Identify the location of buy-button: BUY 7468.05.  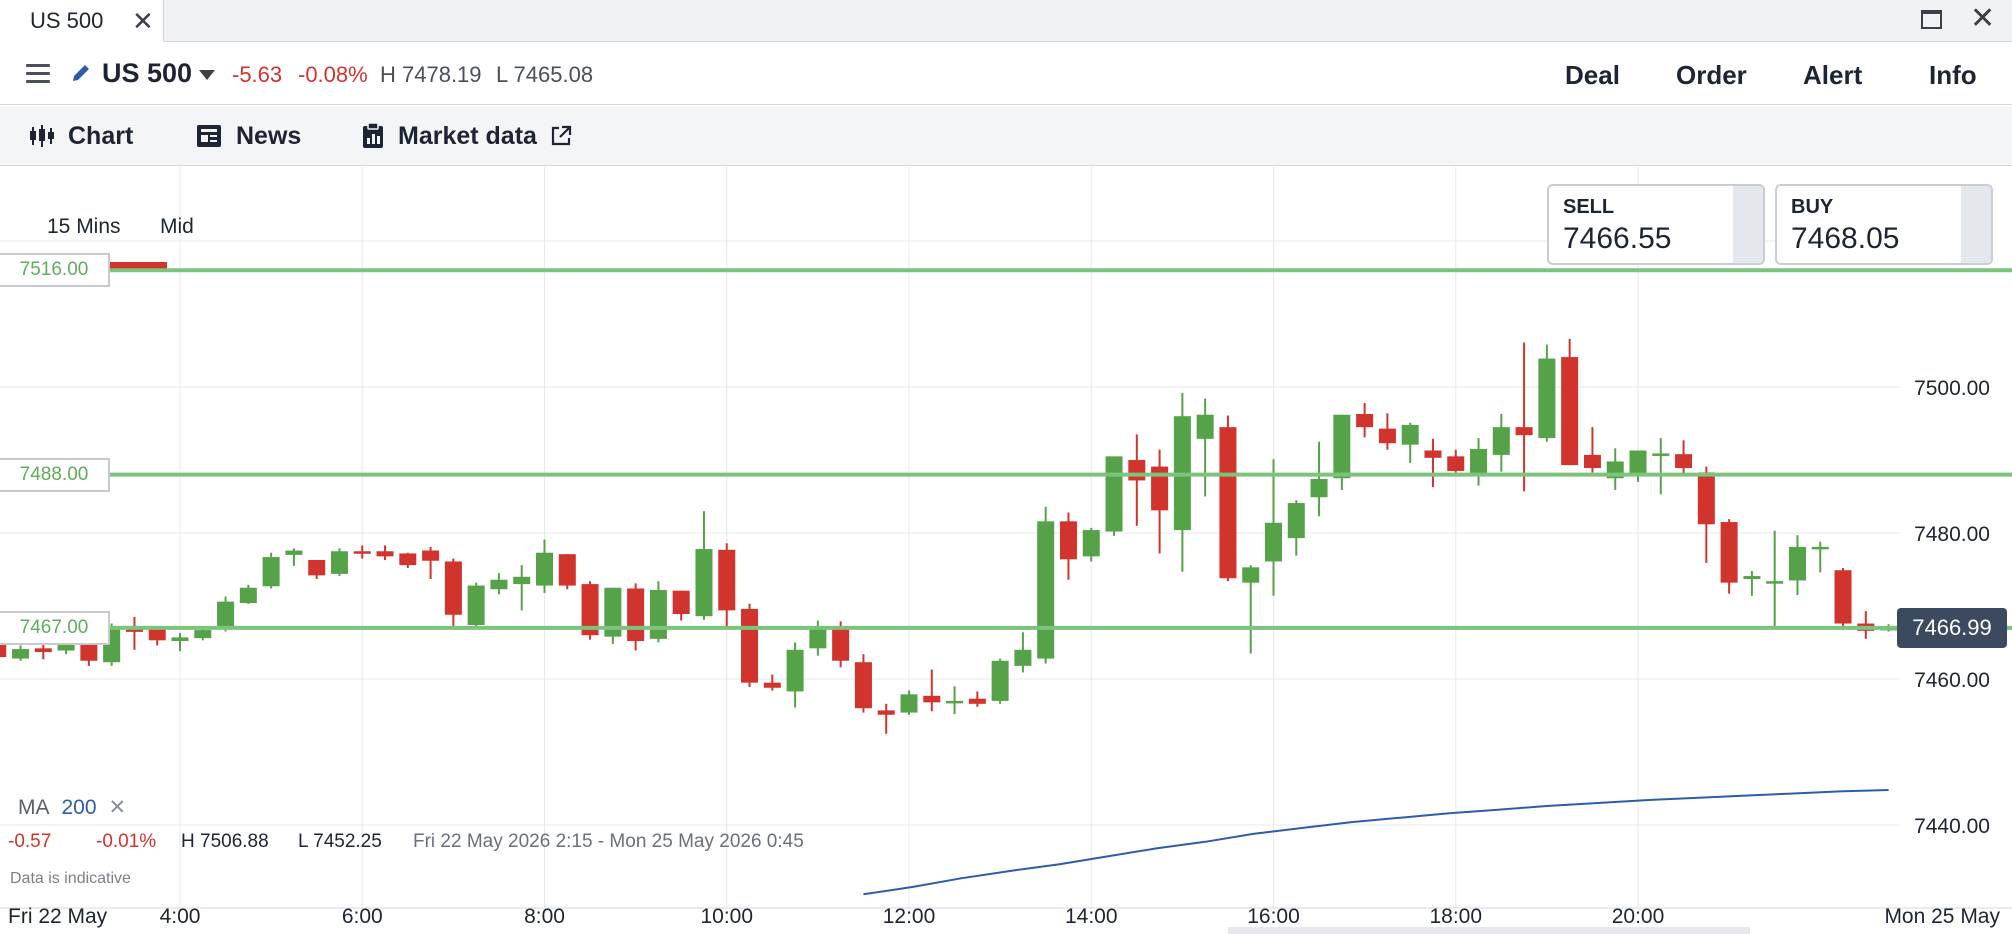
(1884, 224).